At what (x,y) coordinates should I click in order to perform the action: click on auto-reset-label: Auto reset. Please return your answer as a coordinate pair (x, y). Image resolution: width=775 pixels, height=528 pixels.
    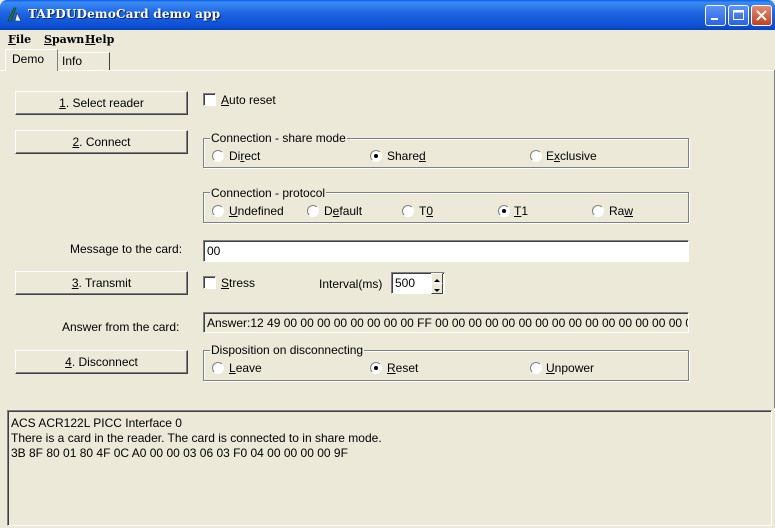
    Looking at the image, I should click on (248, 100).